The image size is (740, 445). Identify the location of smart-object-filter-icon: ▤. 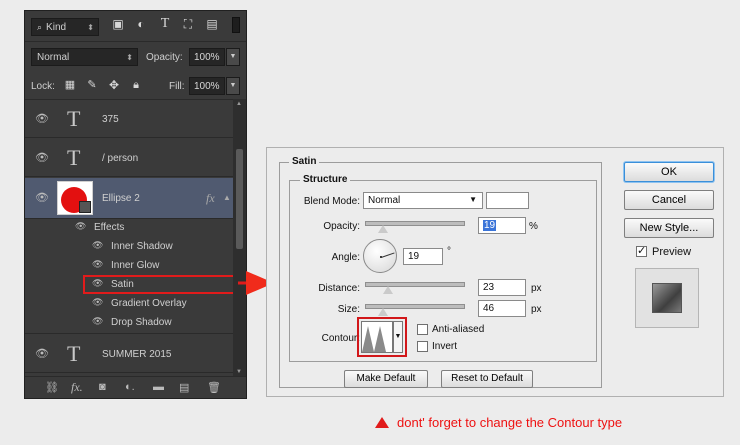
(212, 24).